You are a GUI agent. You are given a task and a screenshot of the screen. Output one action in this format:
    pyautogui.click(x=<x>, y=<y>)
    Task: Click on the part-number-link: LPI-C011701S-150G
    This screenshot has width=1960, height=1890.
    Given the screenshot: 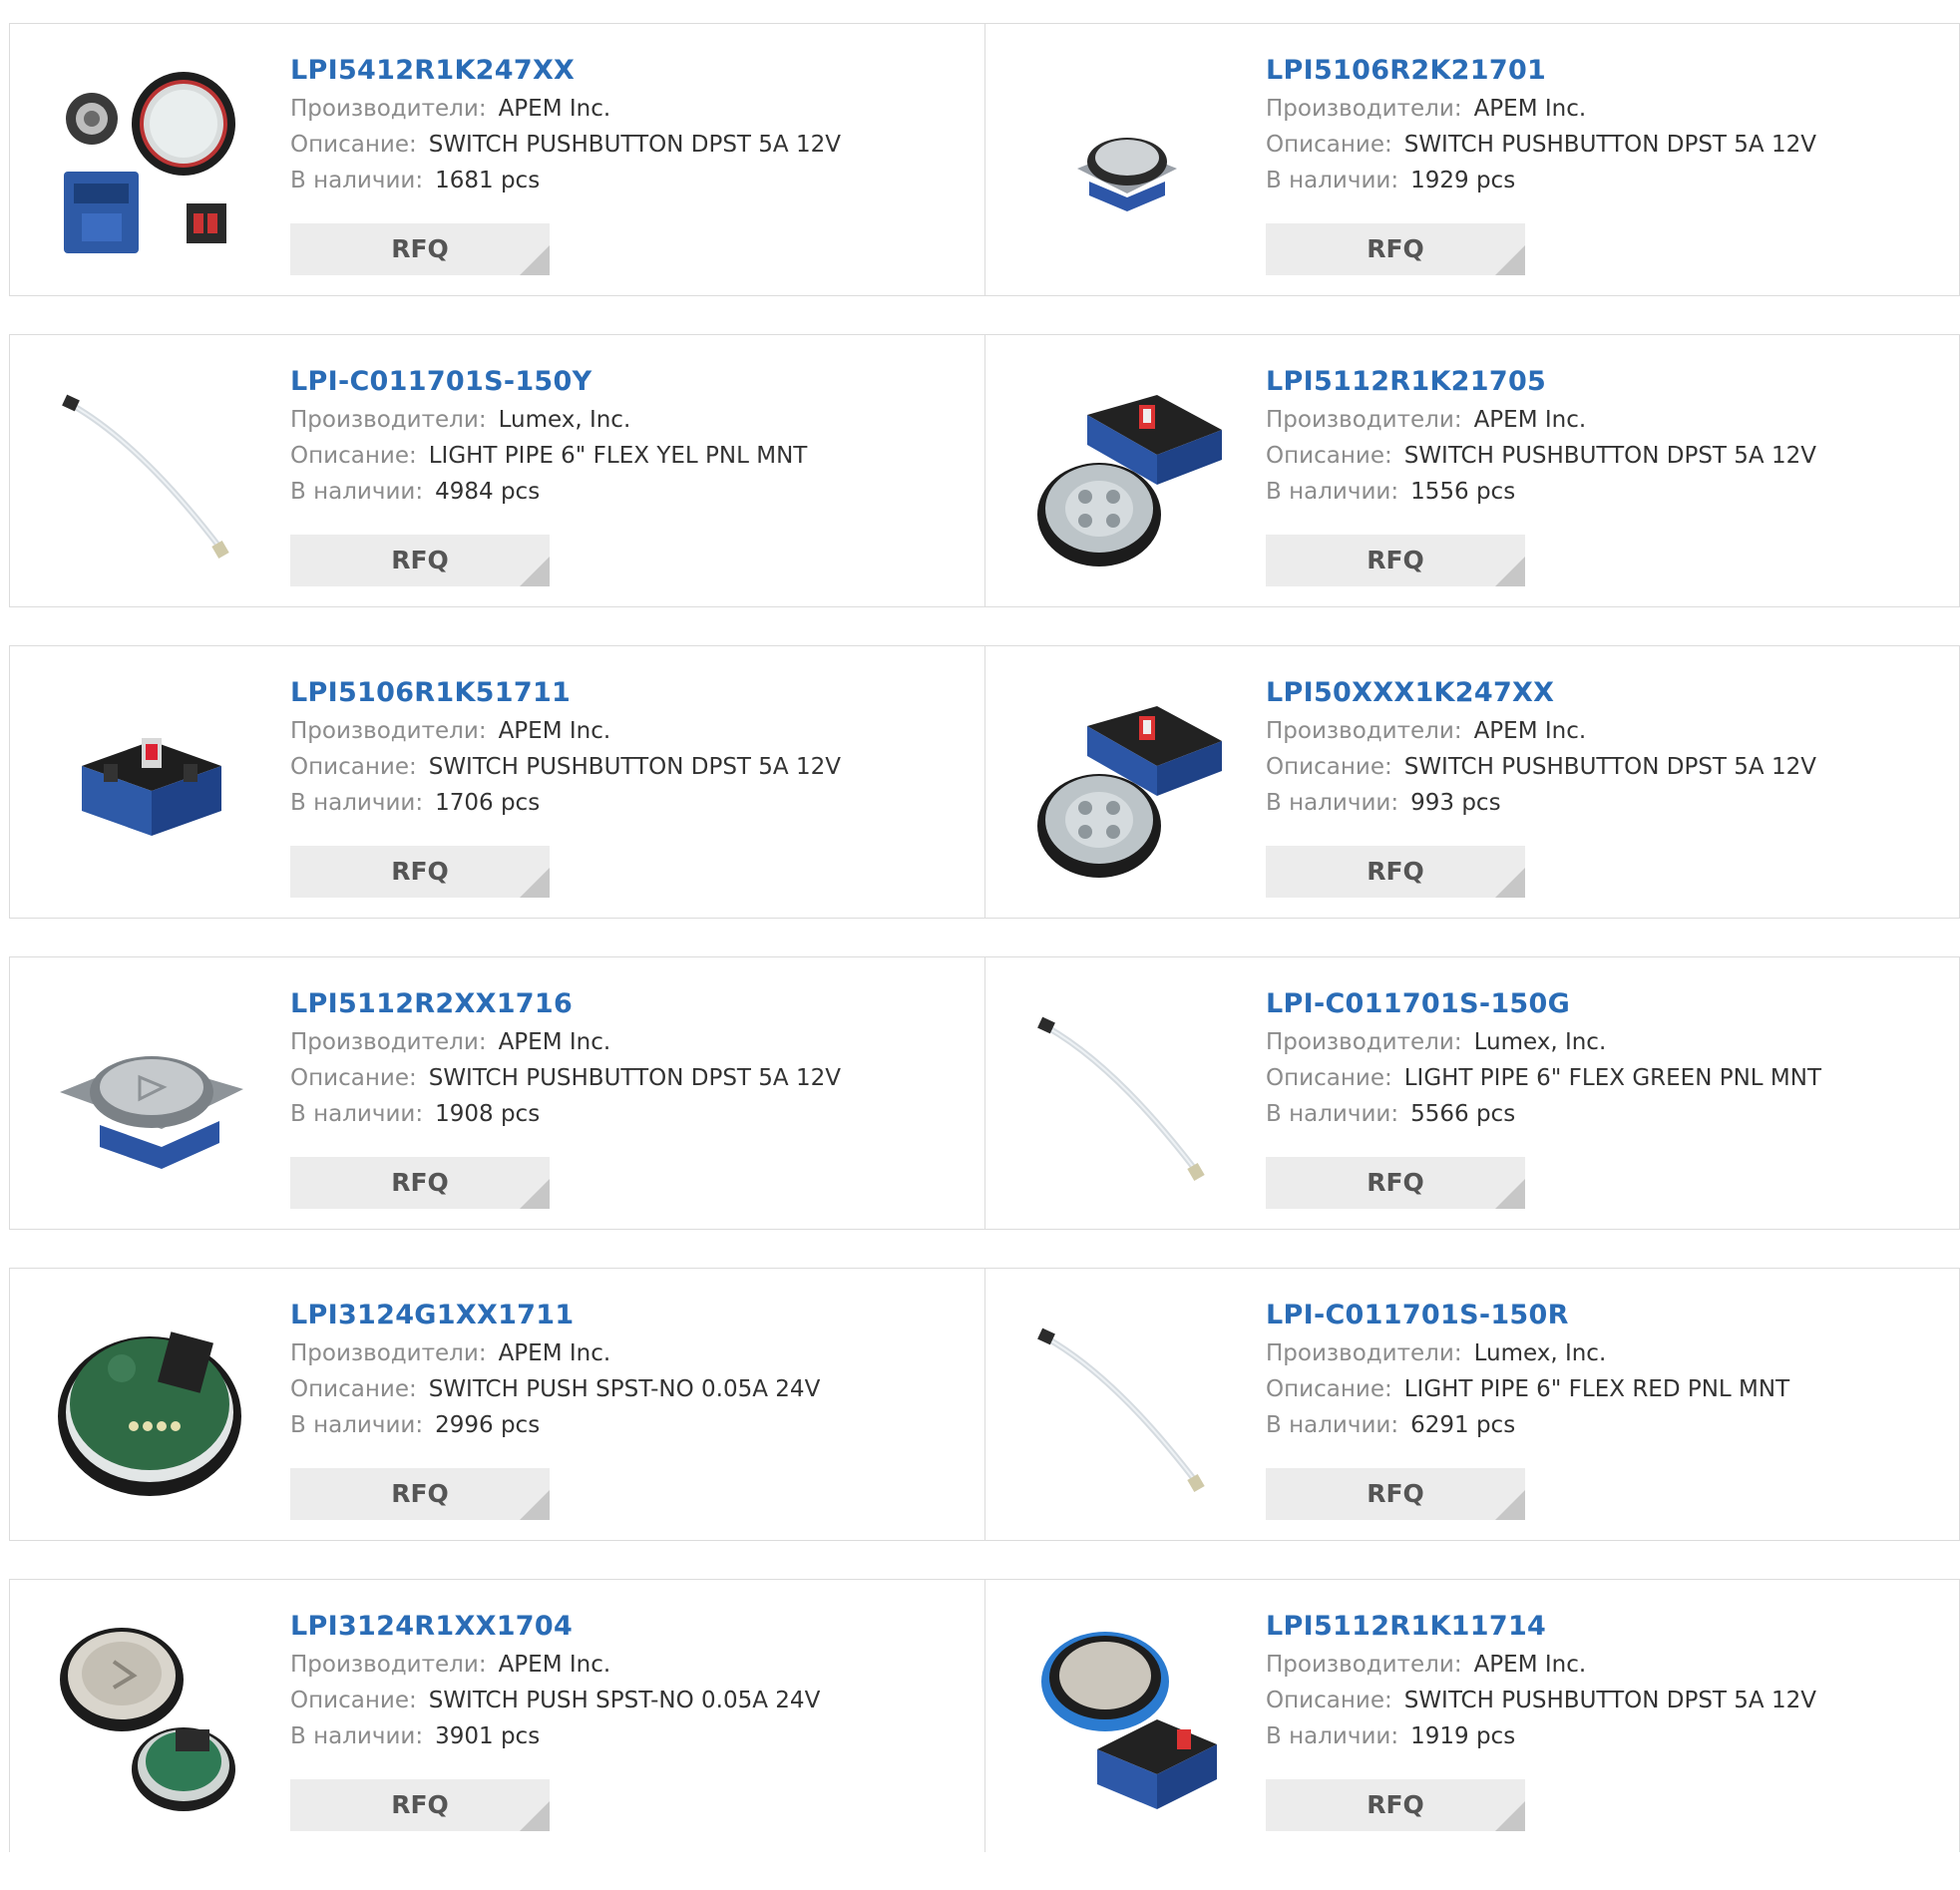 What is the action you would take?
    pyautogui.click(x=1608, y=1004)
    